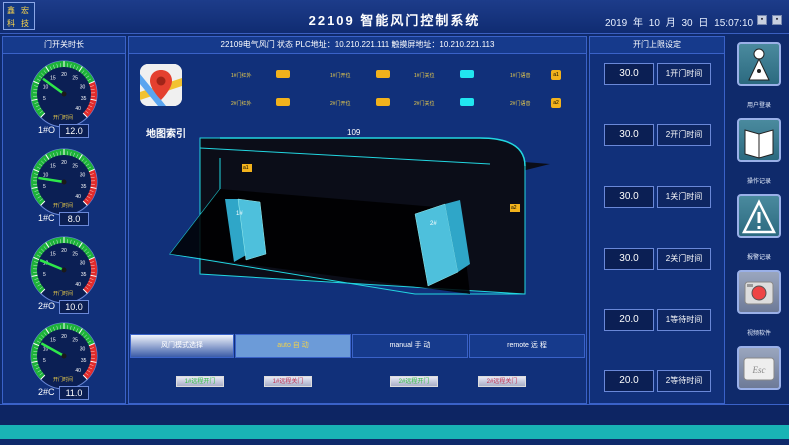 Image resolution: width=789 pixels, height=445 pixels. I want to click on bottom-status-bar, so click(394, 432).